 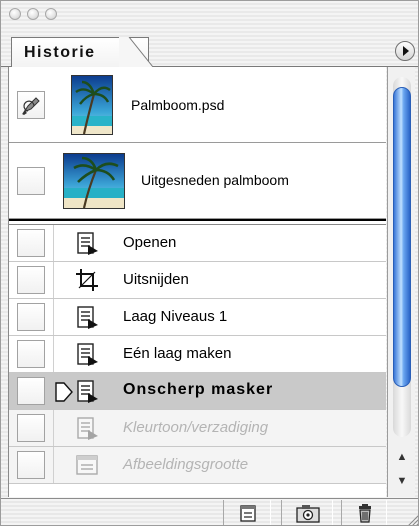 I want to click on panel-menu-button, so click(x=405, y=51).